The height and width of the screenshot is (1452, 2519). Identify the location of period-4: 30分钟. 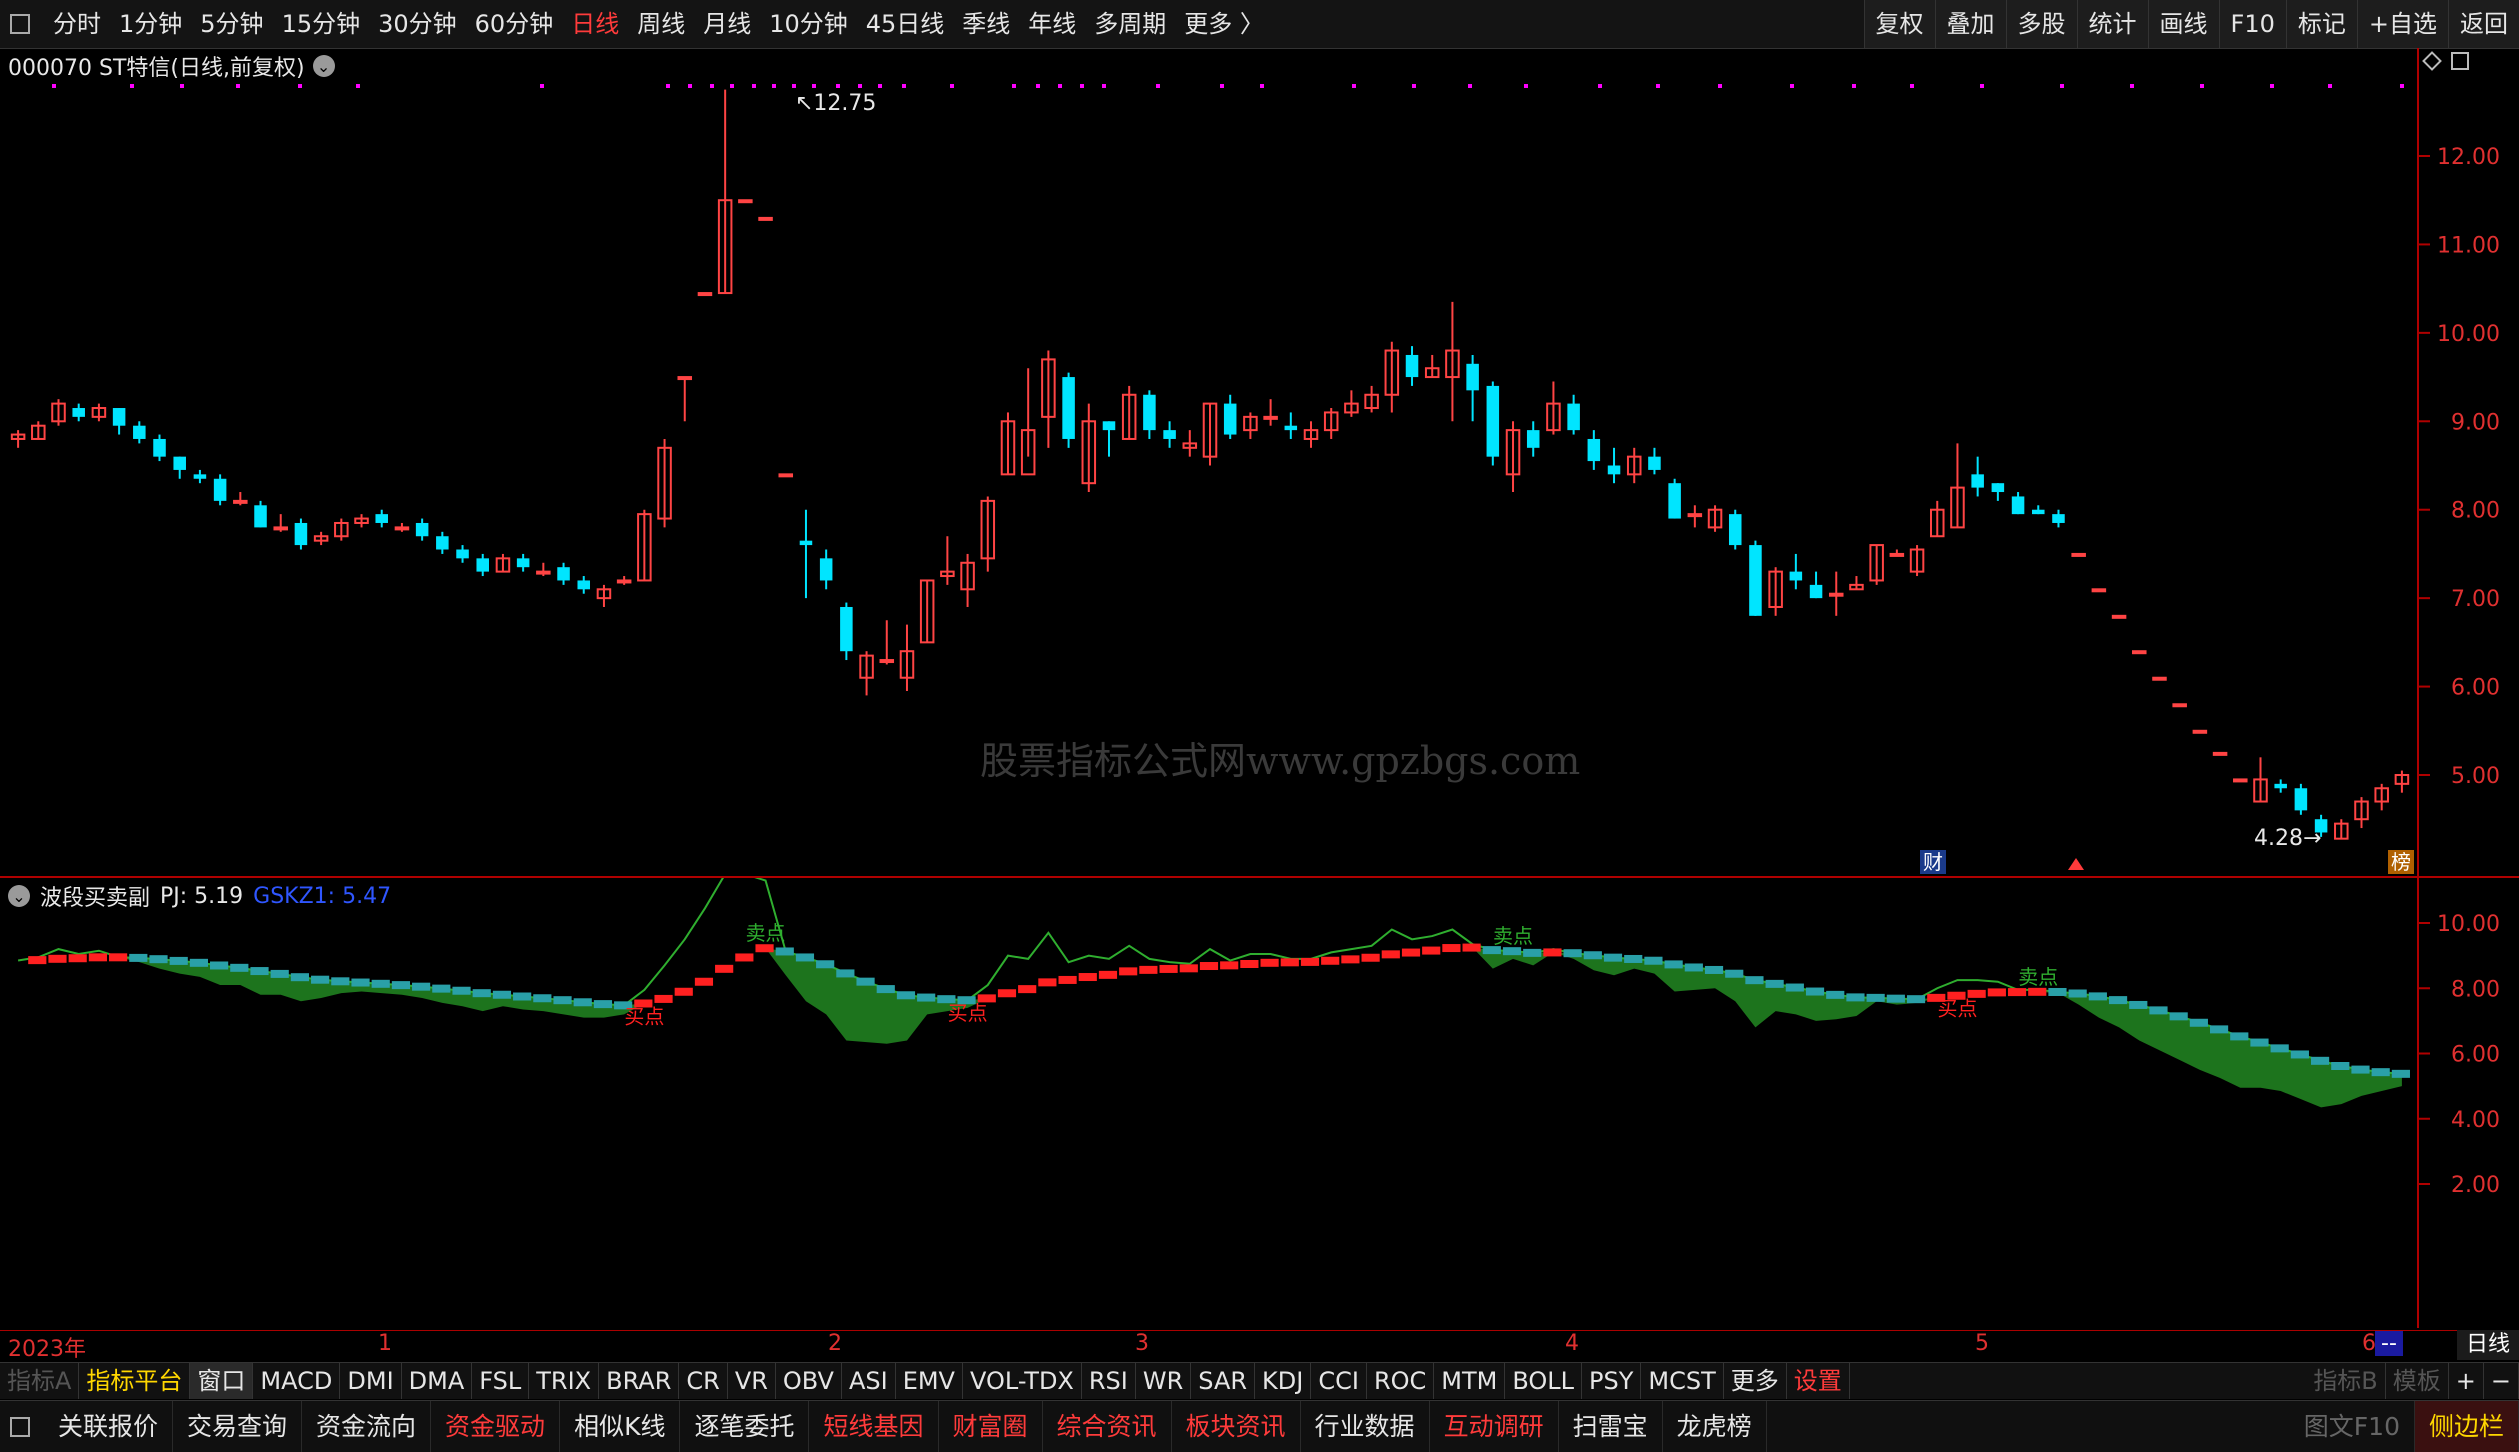
(417, 24).